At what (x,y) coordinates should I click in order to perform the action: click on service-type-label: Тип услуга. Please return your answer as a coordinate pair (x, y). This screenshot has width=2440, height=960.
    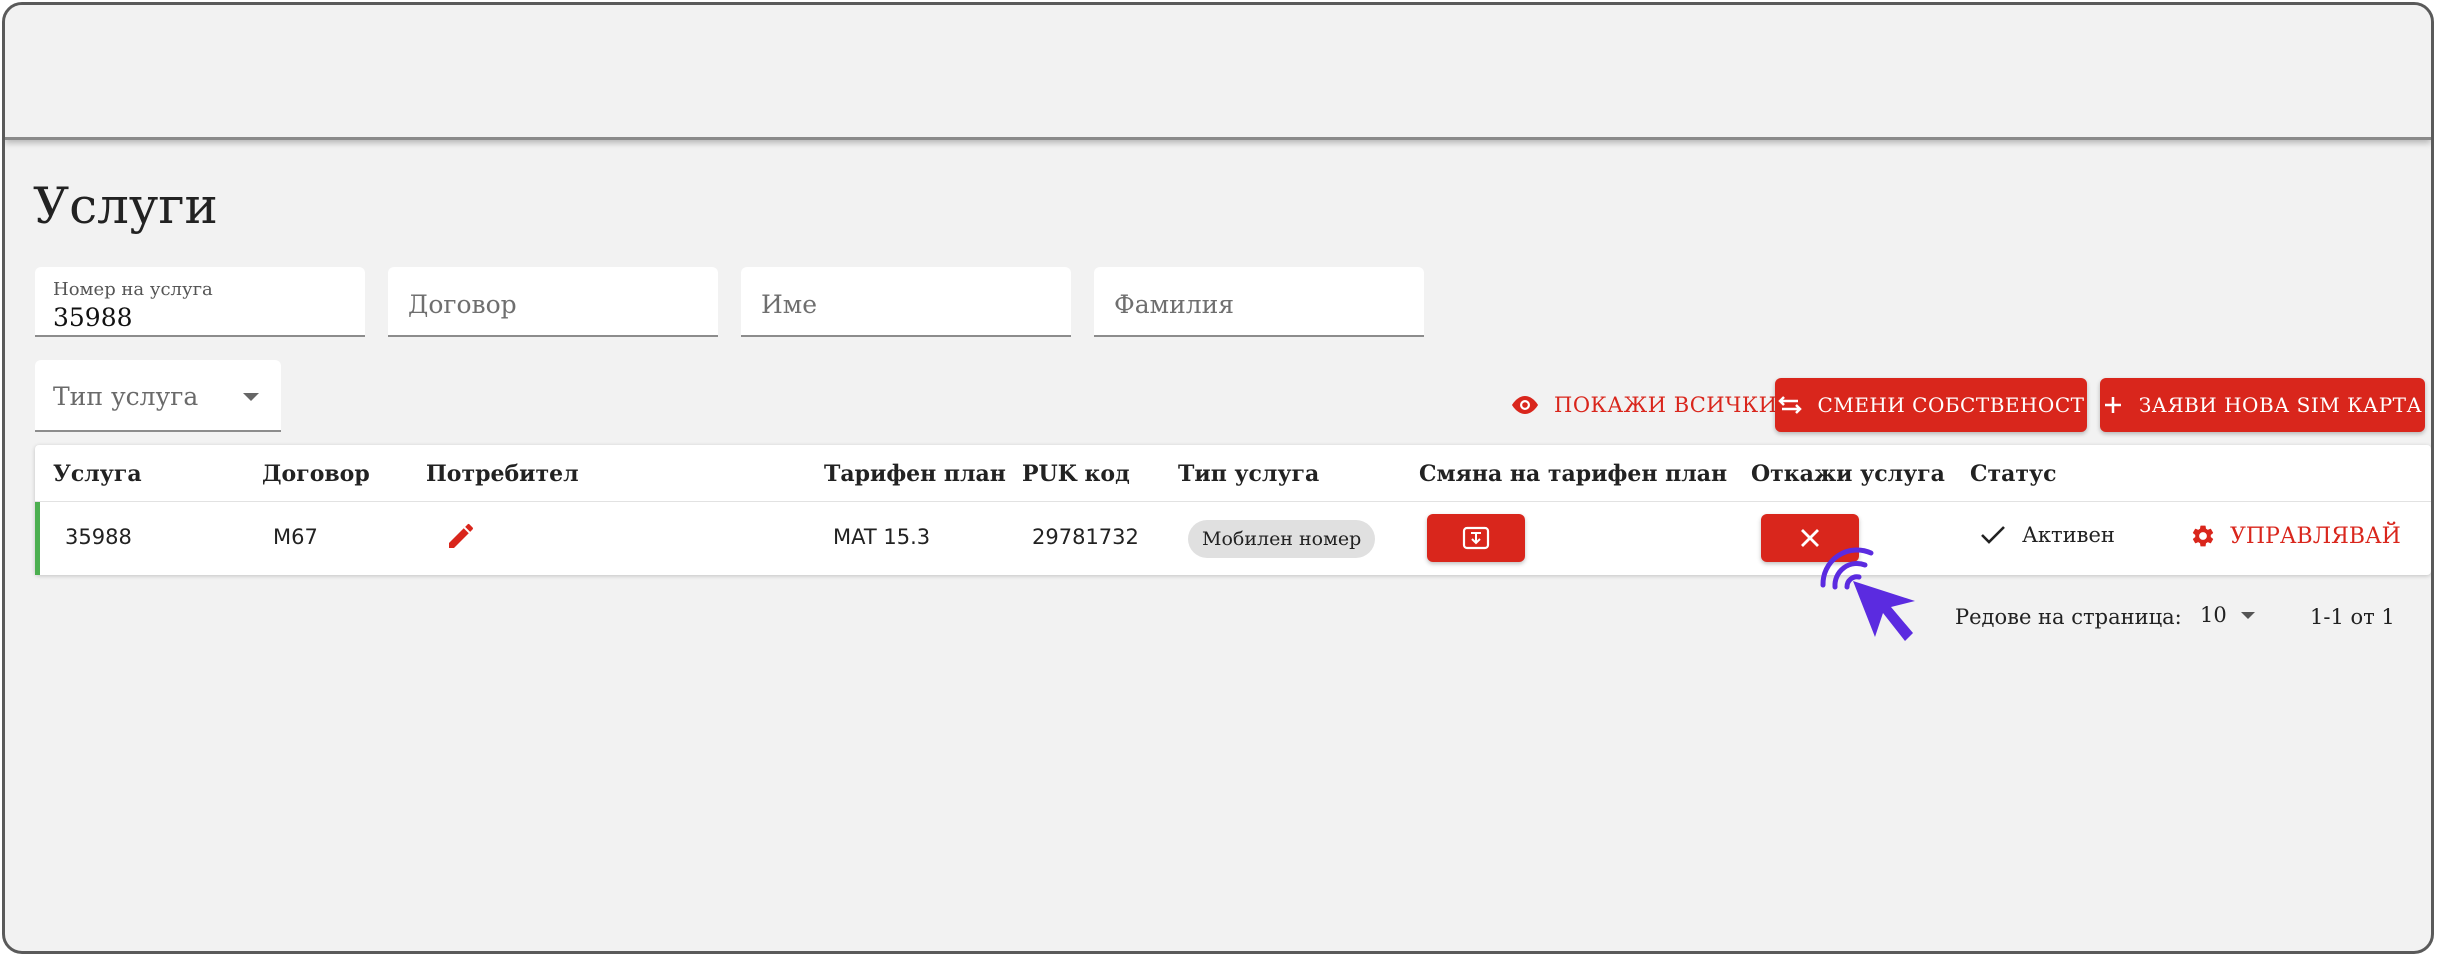
    Looking at the image, I should click on (126, 396).